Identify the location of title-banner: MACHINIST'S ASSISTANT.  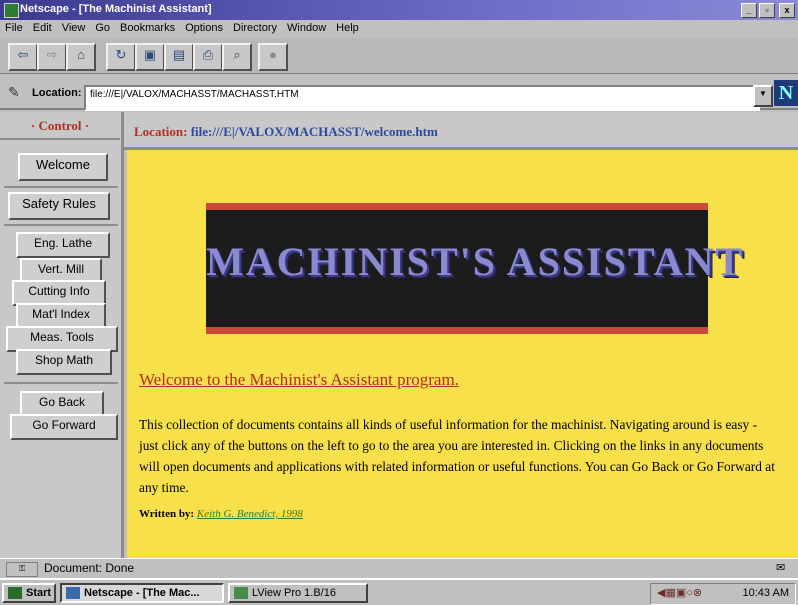
(475, 268).